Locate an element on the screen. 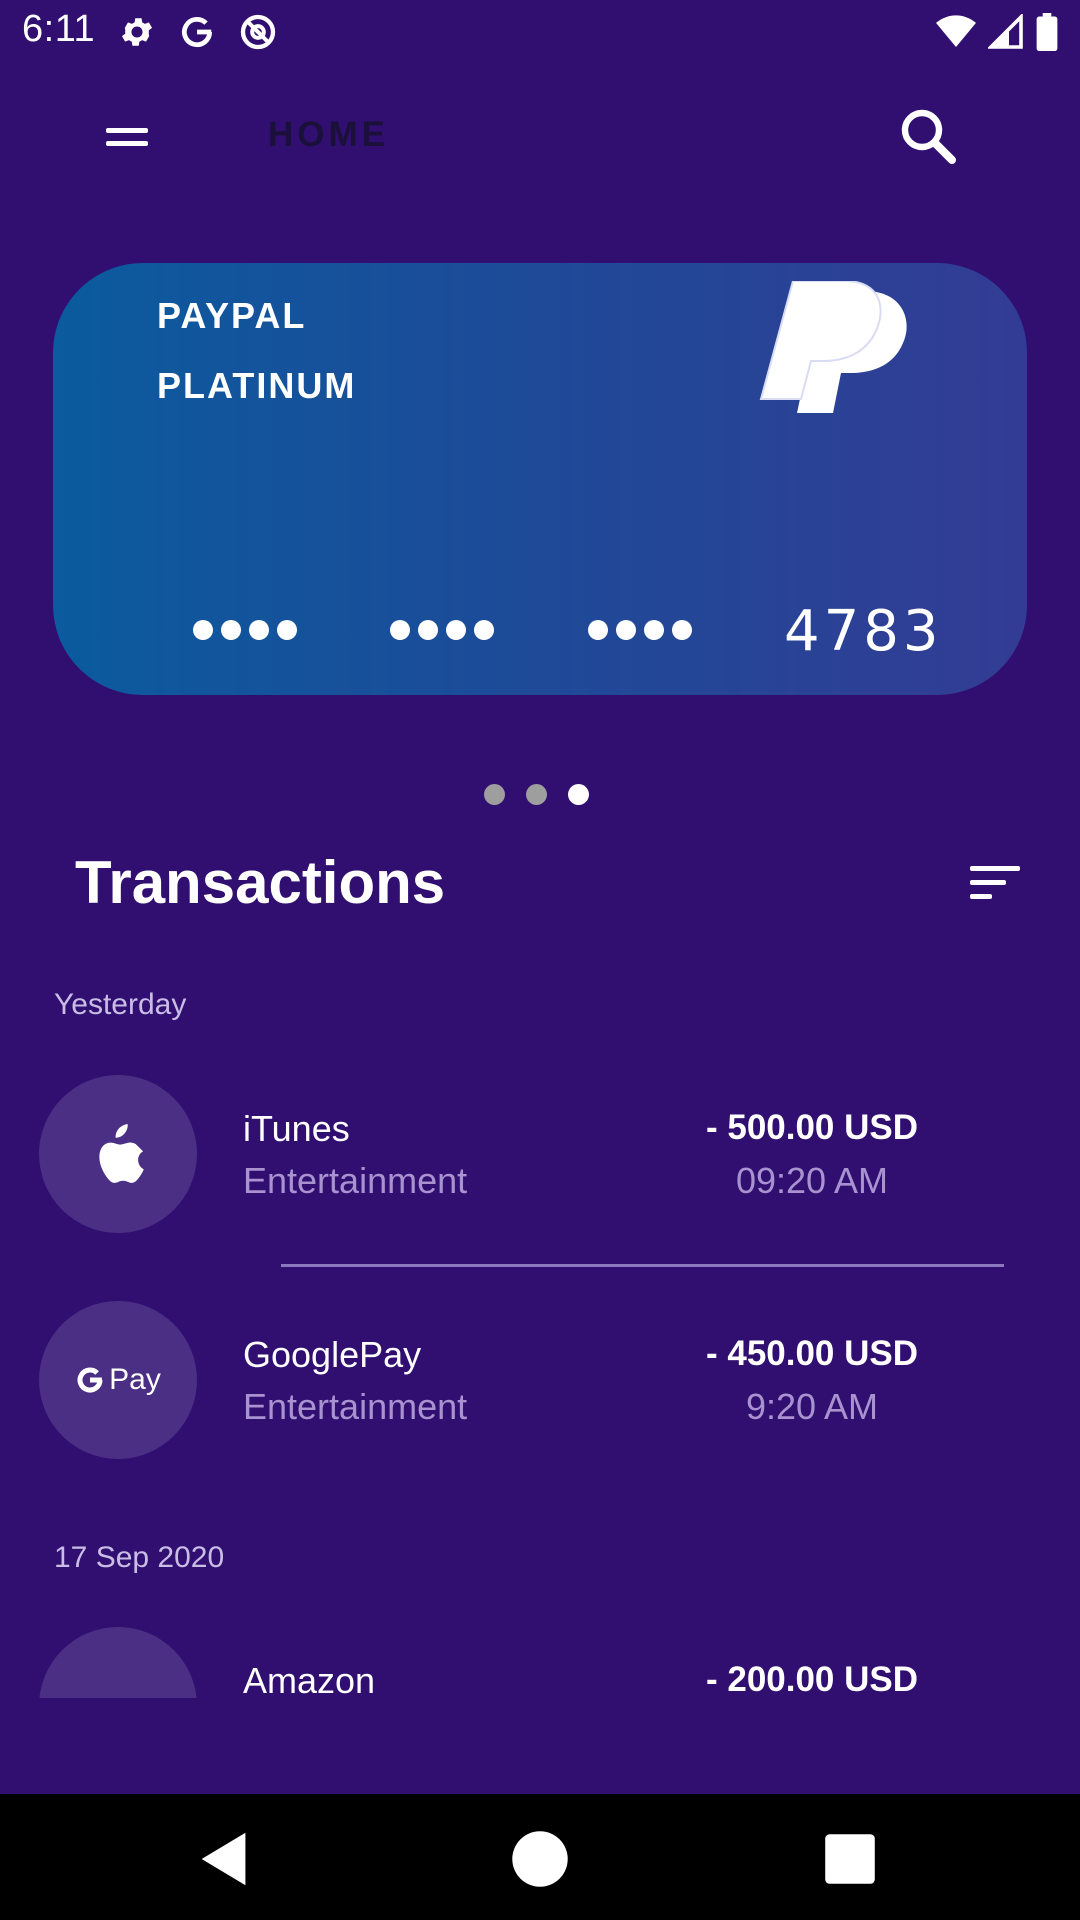 The height and width of the screenshot is (1920, 1080). section-label-17-sep-2020: 17 Sep 2020 is located at coordinates (139, 1557).